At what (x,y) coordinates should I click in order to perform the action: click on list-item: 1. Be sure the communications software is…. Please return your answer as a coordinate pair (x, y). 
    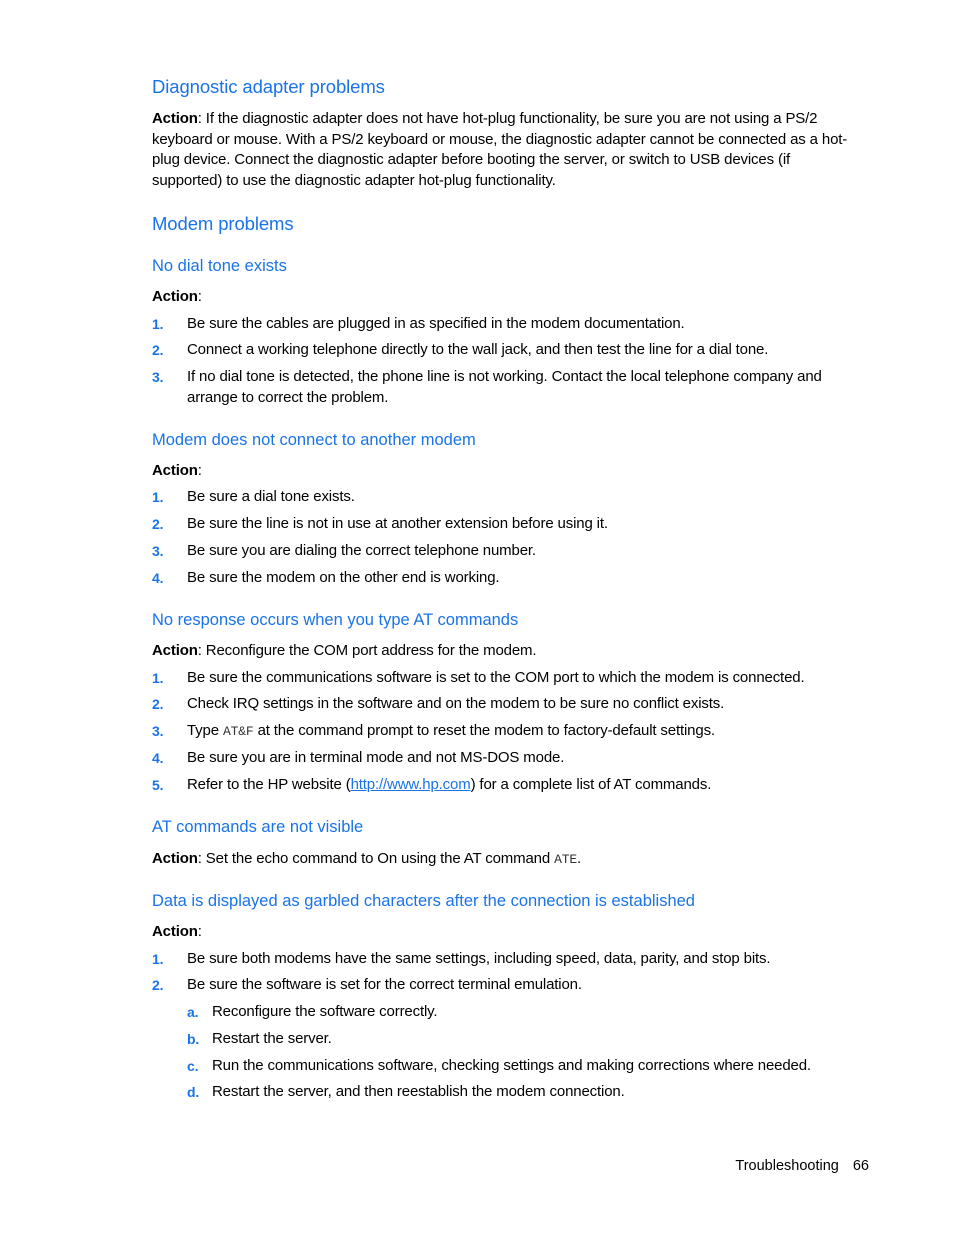
    Looking at the image, I should click on (507, 678).